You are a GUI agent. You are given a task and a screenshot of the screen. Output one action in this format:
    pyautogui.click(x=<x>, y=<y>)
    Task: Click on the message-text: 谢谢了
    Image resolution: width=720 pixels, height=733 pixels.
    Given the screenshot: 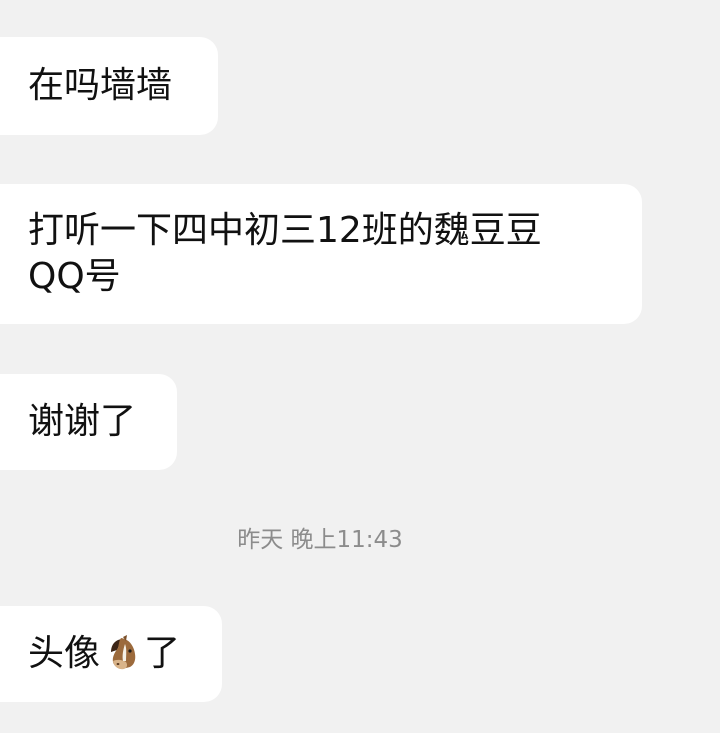 What is the action you would take?
    pyautogui.click(x=82, y=421)
    